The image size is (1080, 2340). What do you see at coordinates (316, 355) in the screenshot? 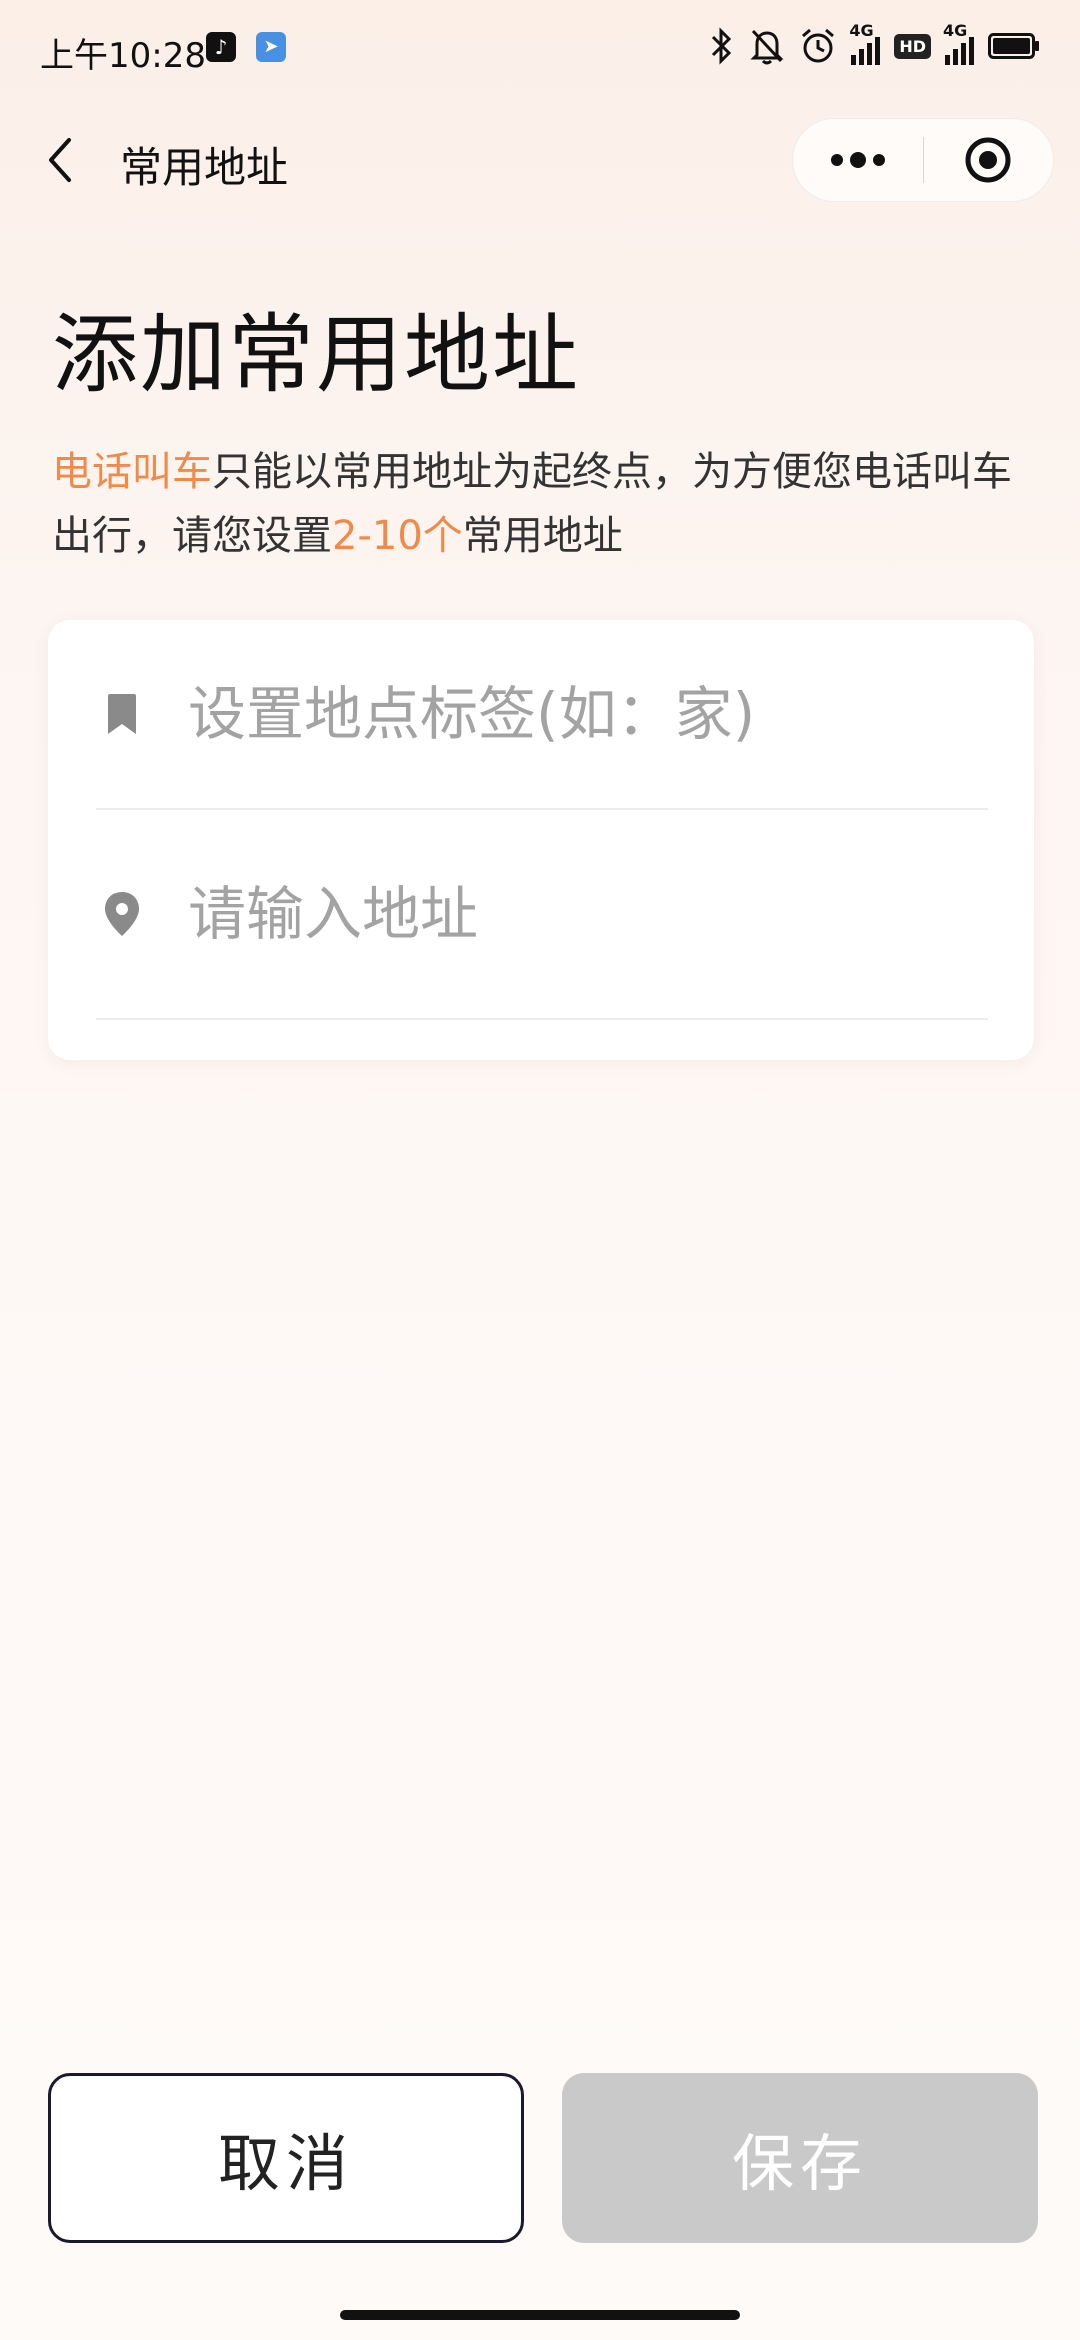
I see `page-heading: 添加常用地址` at bounding box center [316, 355].